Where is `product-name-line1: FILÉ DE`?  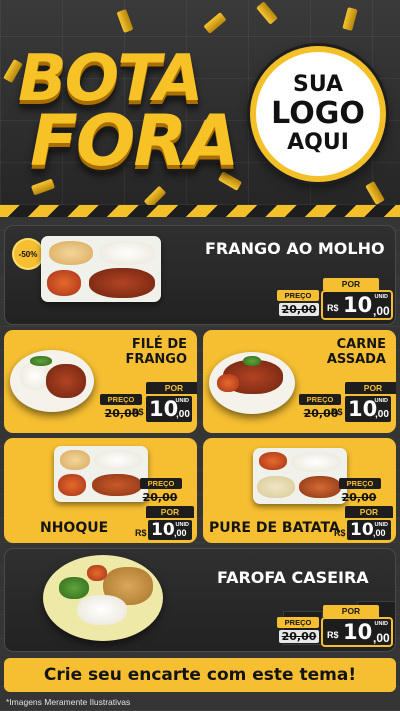 product-name-line1: FILÉ DE is located at coordinates (159, 344).